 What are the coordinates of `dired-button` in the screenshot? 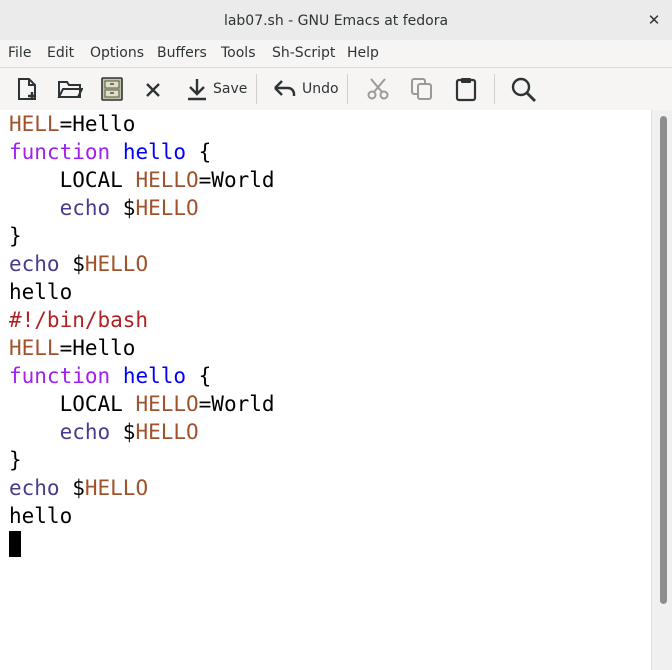 It's located at (112, 89).